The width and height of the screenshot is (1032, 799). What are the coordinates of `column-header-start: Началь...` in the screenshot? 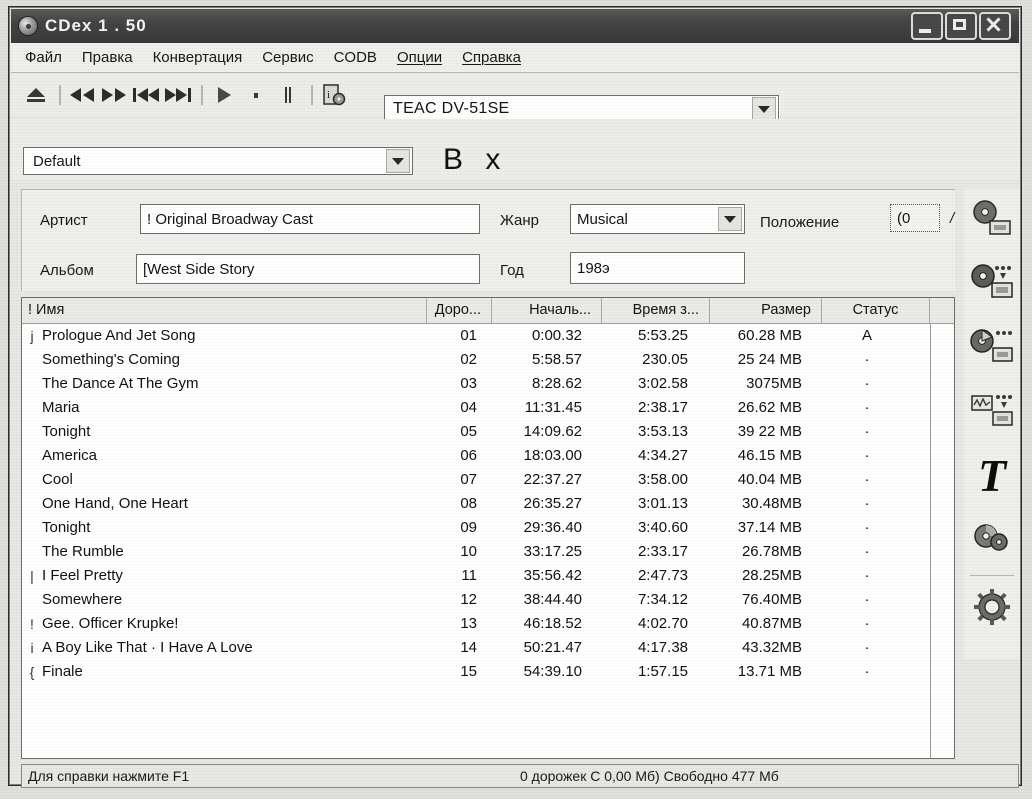 It's located at (547, 310).